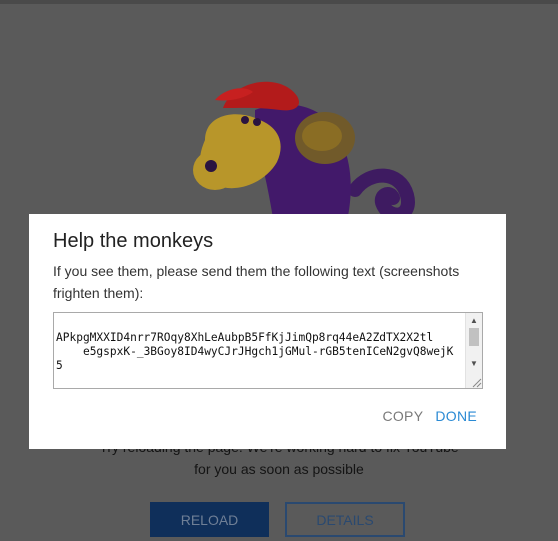  What do you see at coordinates (402, 416) in the screenshot?
I see `copy-button: COPY` at bounding box center [402, 416].